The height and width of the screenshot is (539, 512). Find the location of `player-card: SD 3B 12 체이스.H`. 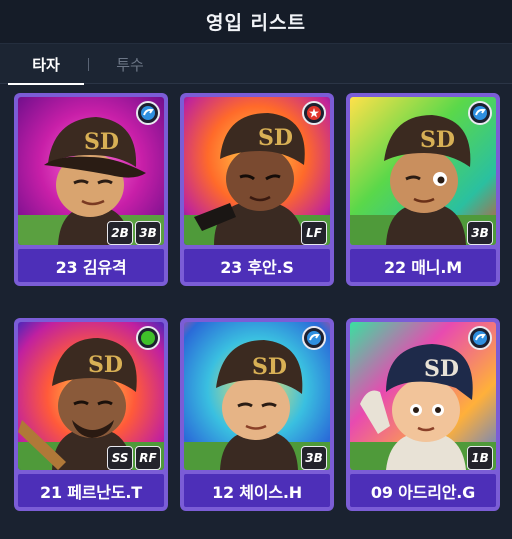

player-card: SD 3B 12 체이스.H is located at coordinates (257, 414).